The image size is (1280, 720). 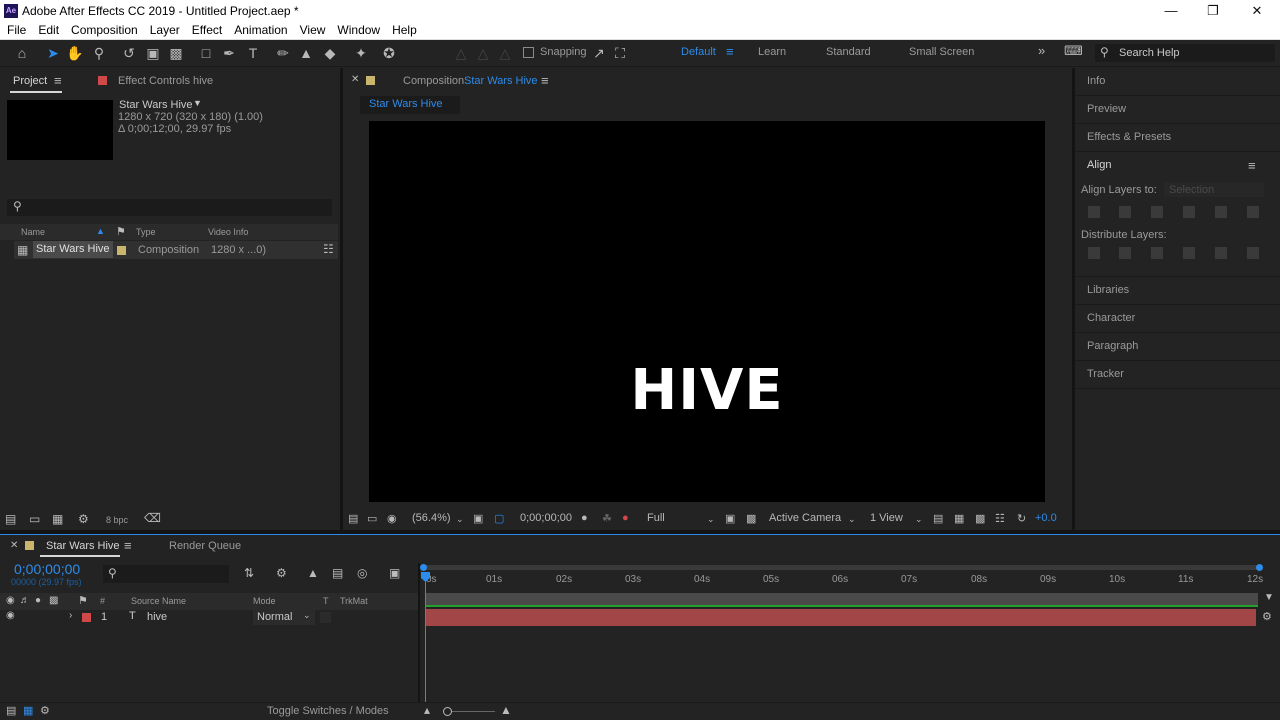 What do you see at coordinates (1094, 212) in the screenshot?
I see `align-left-icon` at bounding box center [1094, 212].